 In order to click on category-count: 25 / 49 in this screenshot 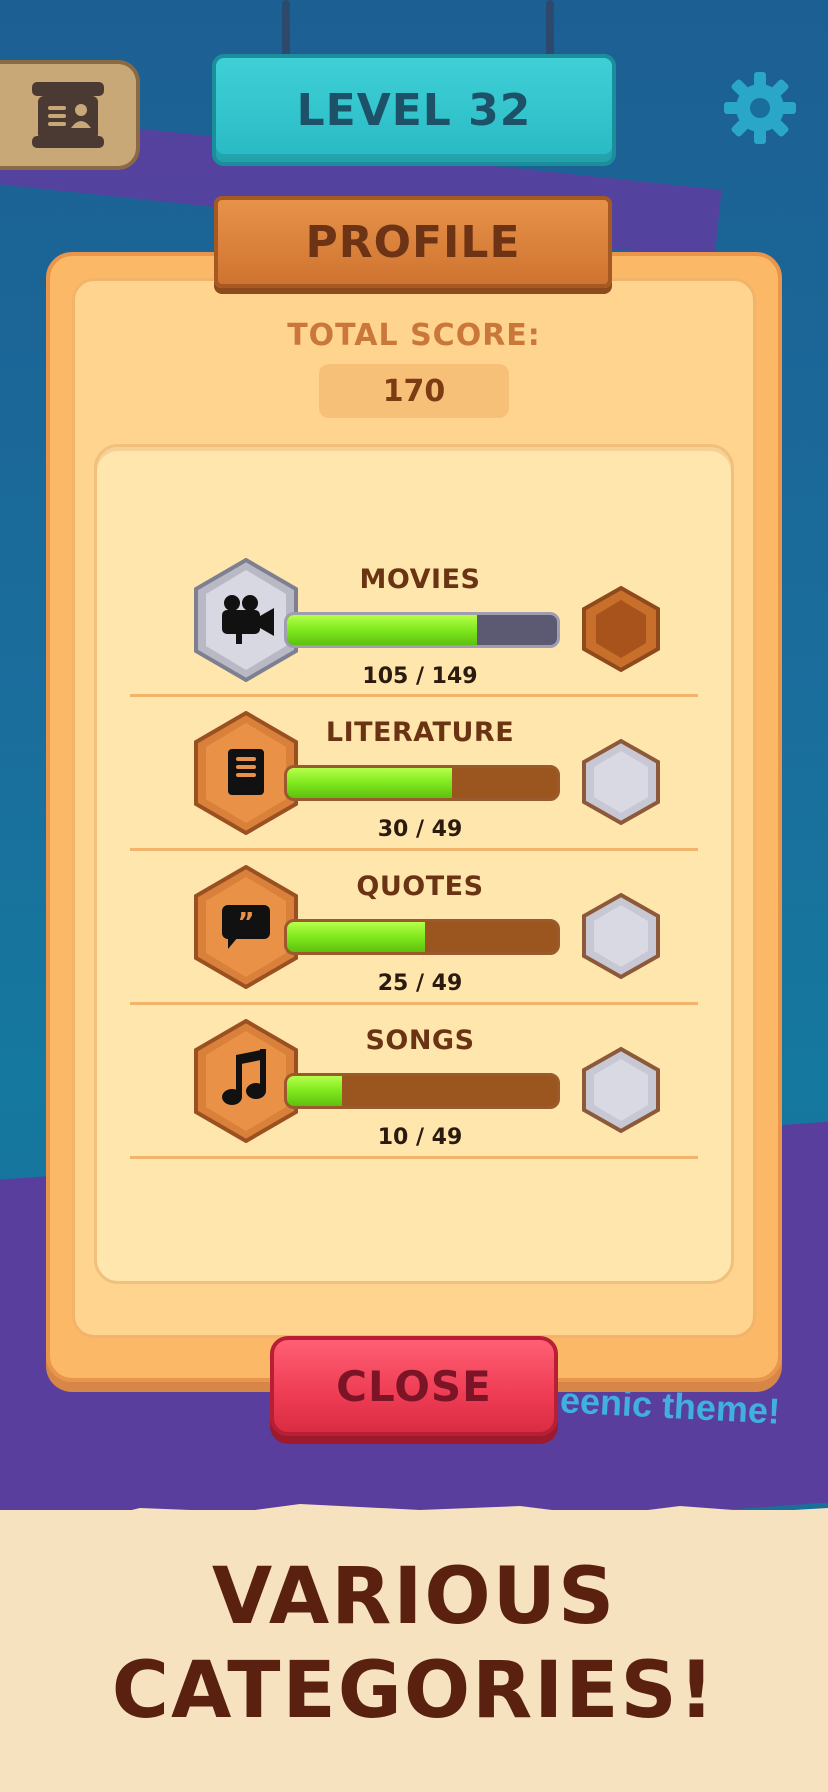, I will do `click(420, 983)`.